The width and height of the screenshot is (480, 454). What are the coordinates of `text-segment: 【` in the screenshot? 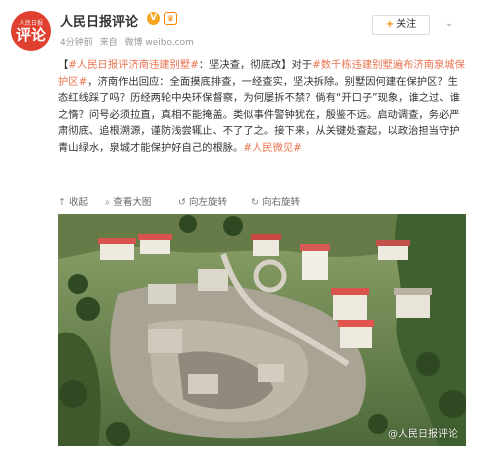 It's located at (63, 65).